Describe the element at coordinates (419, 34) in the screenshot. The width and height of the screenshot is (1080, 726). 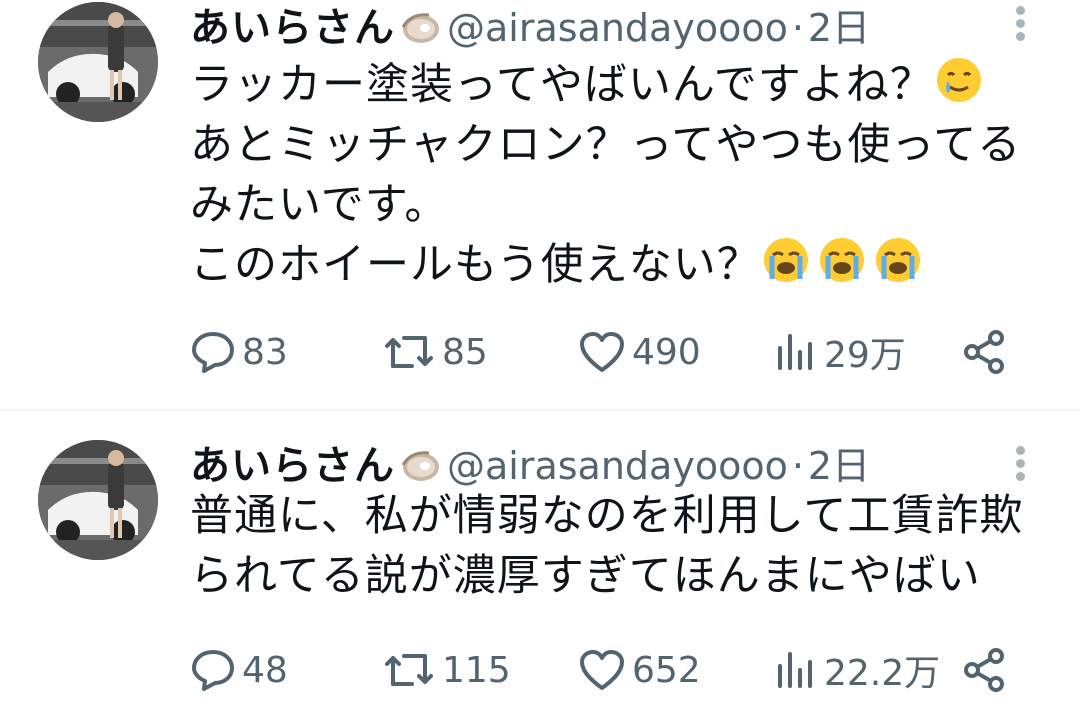
I see `oyster-icon` at that location.